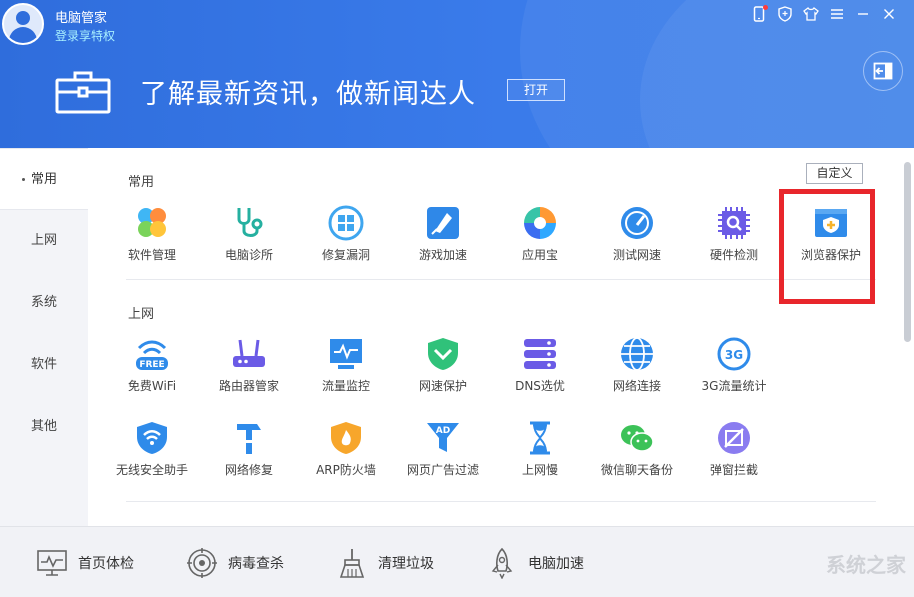 This screenshot has height=597, width=914. I want to click on scrollbar, so click(907, 252).